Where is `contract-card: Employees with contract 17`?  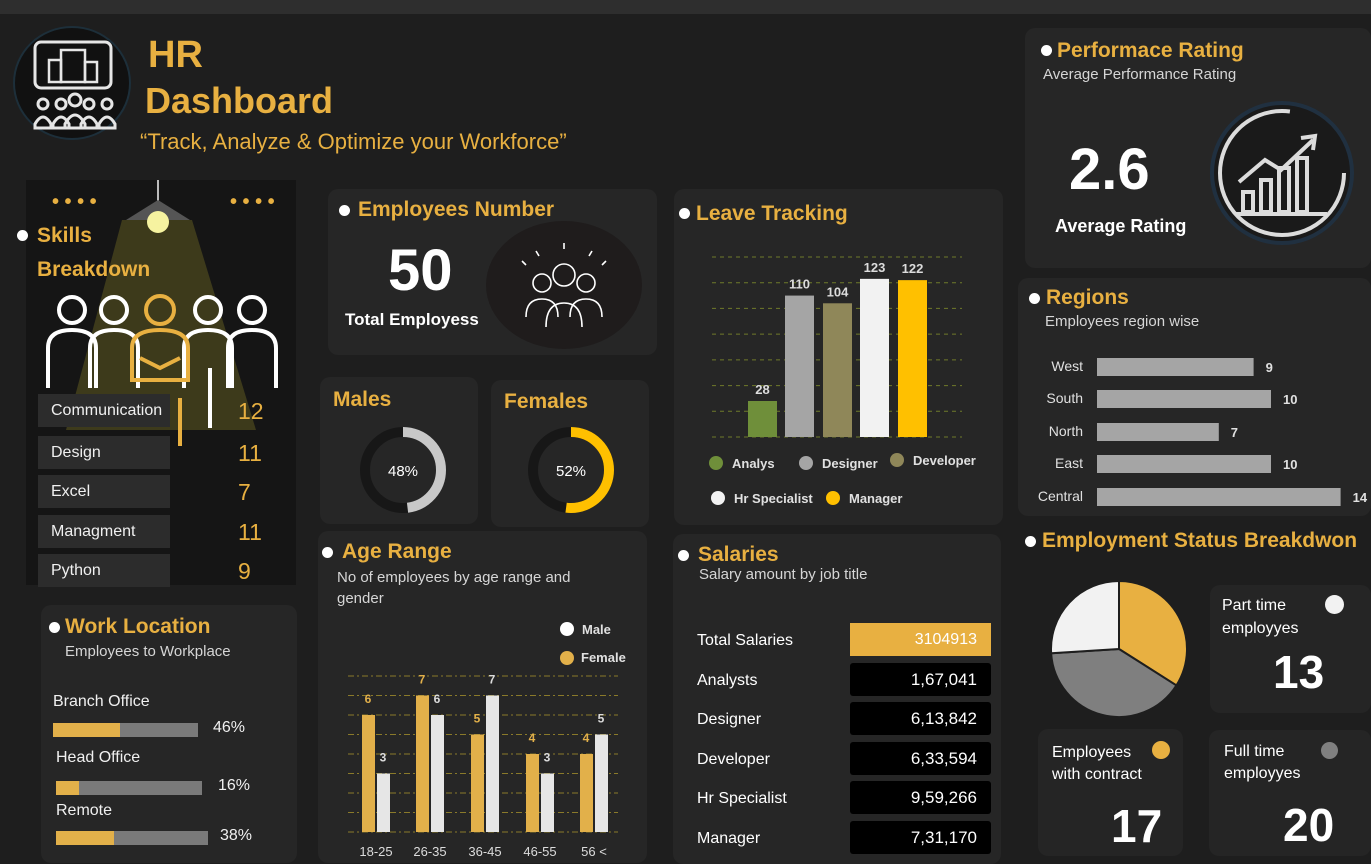
contract-card: Employees with contract 17 is located at coordinates (1110, 792).